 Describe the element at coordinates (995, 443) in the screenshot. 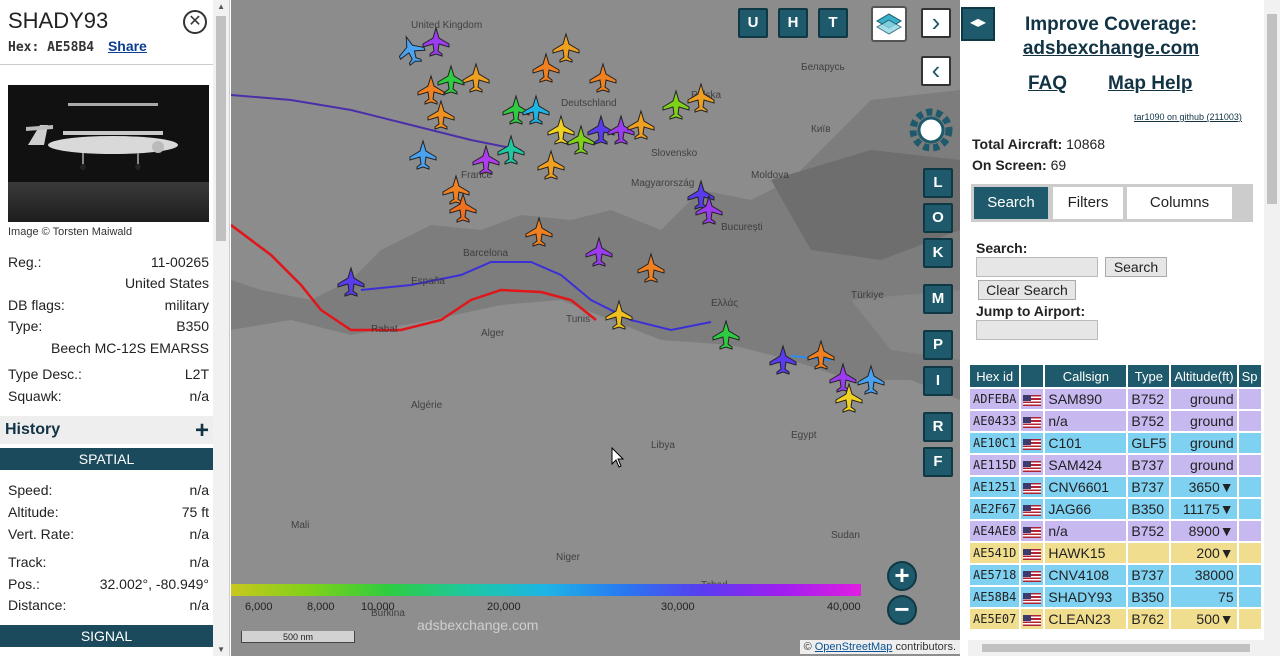

I see `cell-hex: AE10C1` at that location.